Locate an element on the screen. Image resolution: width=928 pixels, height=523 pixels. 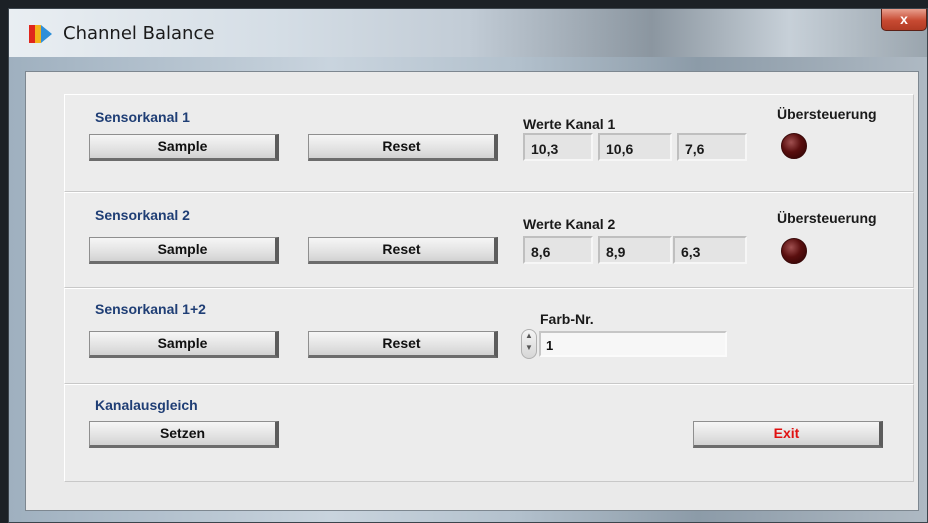
set-button: Setzen is located at coordinates (184, 434).